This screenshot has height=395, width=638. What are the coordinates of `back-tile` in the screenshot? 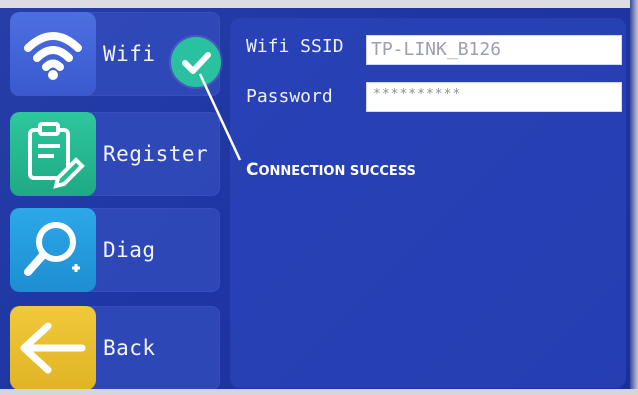 It's located at (53, 348).